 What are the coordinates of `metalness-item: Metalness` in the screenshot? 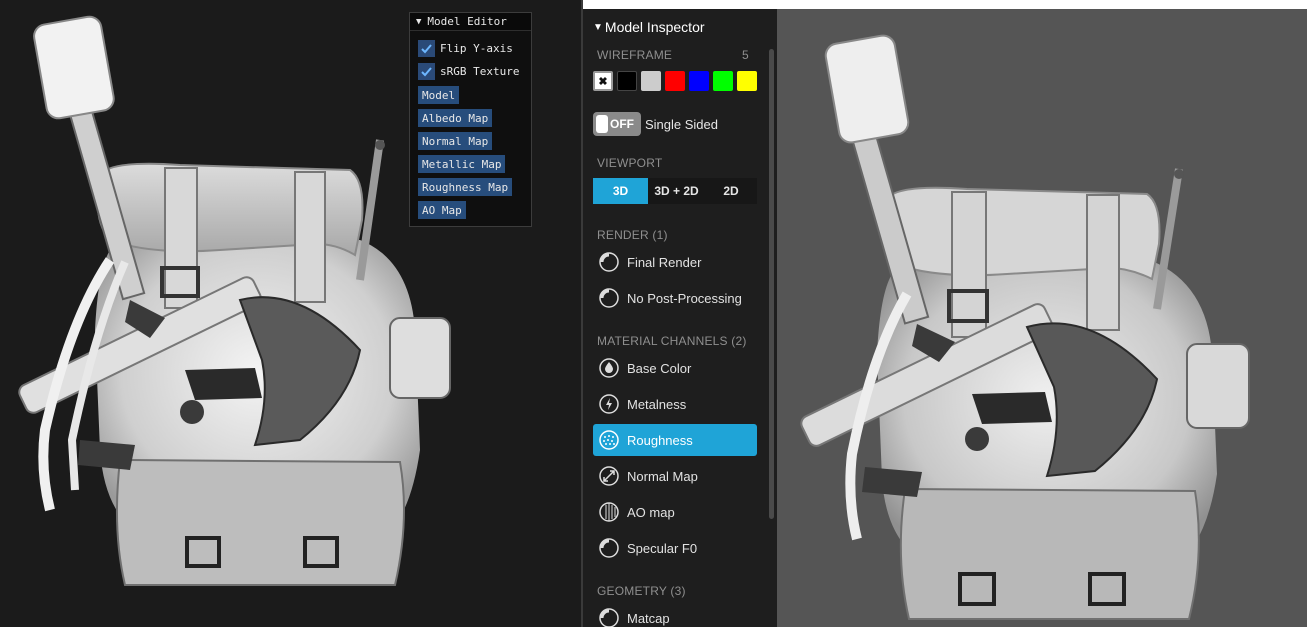 It's located at (675, 404).